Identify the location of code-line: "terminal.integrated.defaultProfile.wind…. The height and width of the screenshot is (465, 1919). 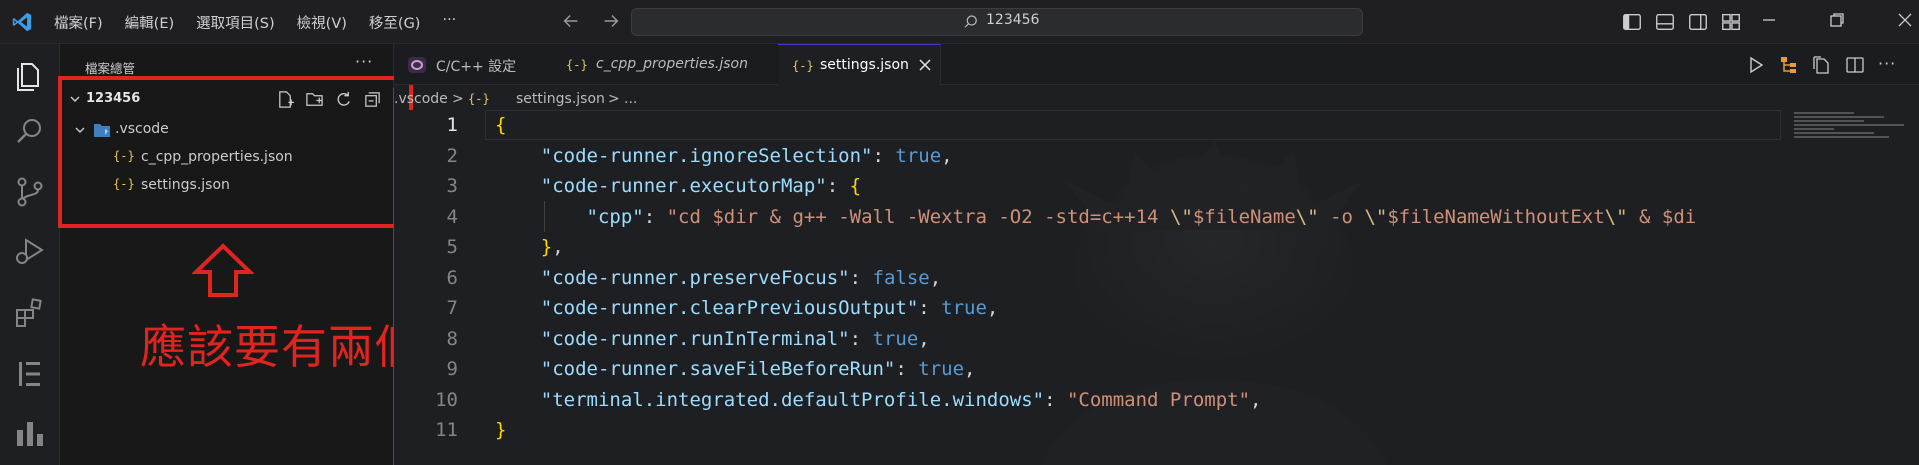
(878, 403).